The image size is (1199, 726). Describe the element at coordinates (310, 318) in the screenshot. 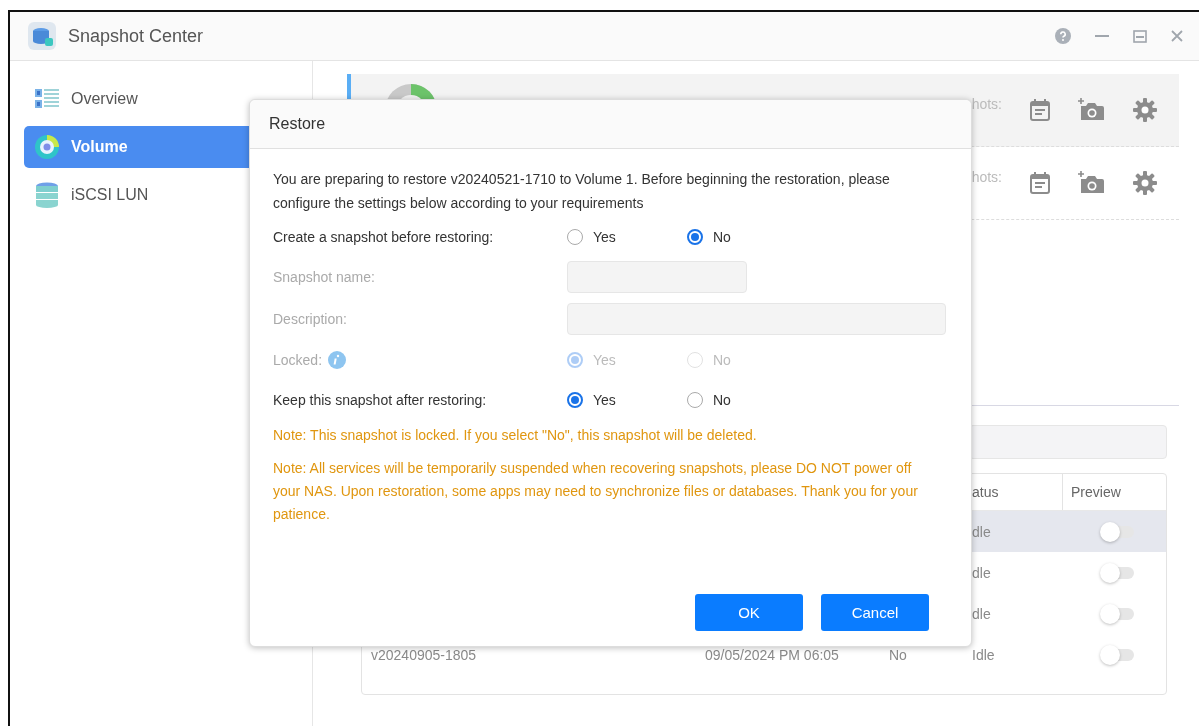

I see `field-label: Description:` at that location.